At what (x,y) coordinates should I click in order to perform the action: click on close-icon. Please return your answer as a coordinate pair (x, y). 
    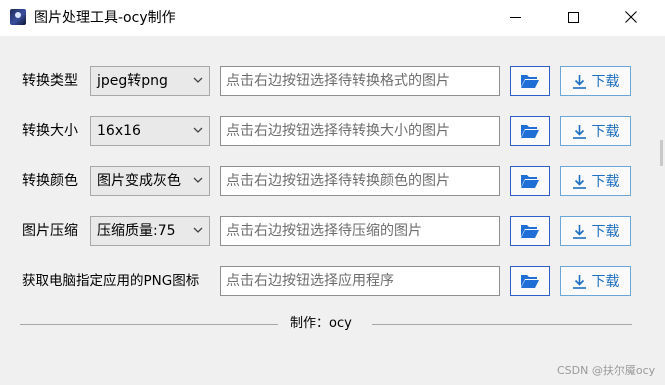
    Looking at the image, I should click on (631, 17).